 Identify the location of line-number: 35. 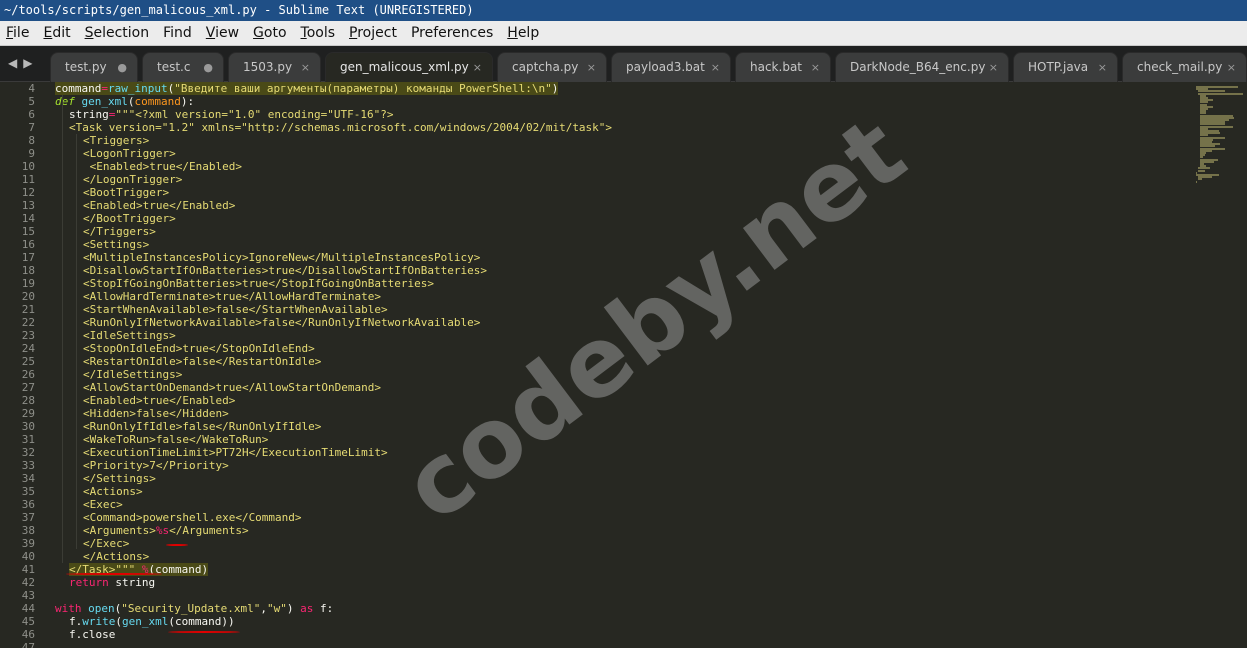
(28, 491).